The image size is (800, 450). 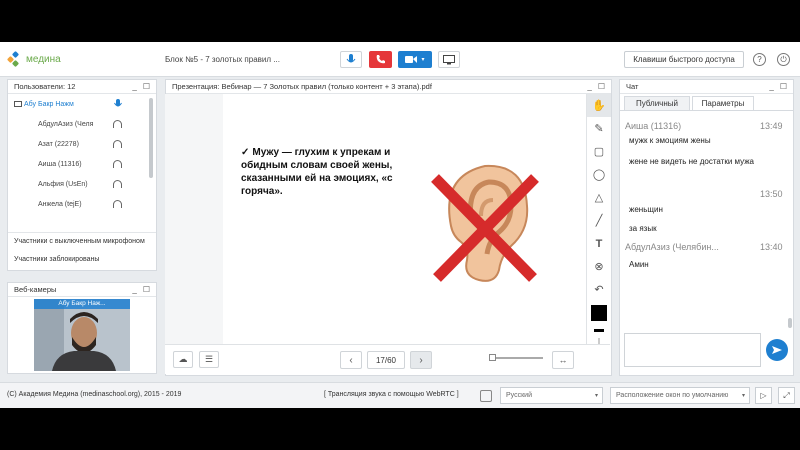 What do you see at coordinates (82, 87) in the screenshot?
I see `users-panel-header: Пользователи: 12 _ ☐` at bounding box center [82, 87].